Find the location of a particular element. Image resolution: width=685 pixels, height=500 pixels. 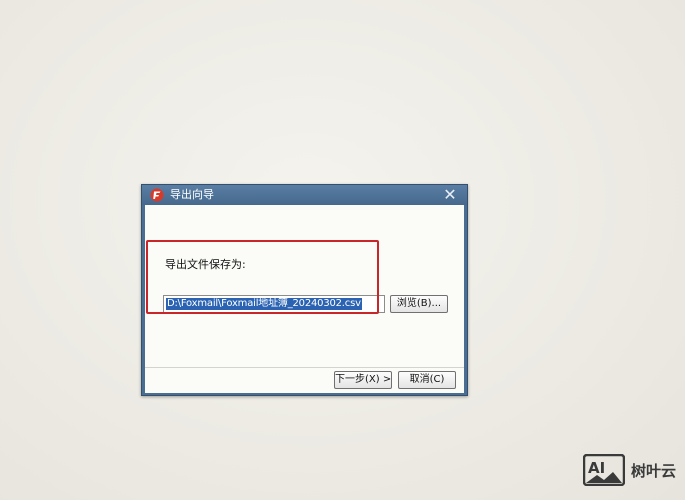

cancel-button: 取消(C) is located at coordinates (427, 380).